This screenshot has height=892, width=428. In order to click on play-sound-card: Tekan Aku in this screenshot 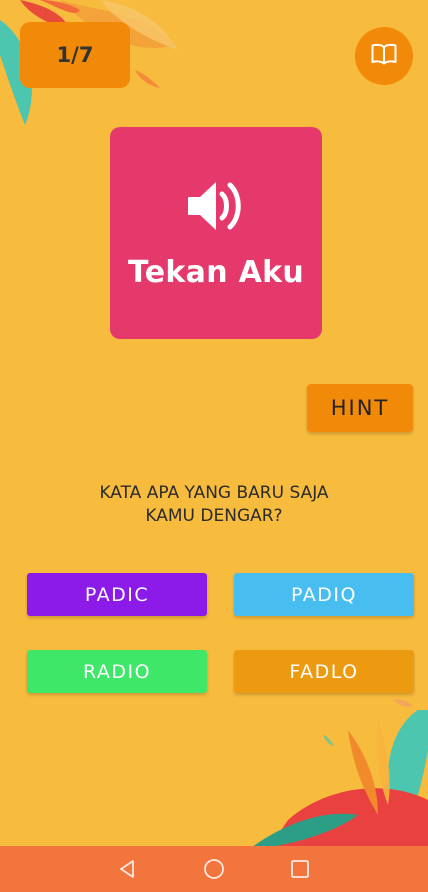, I will do `click(216, 233)`.